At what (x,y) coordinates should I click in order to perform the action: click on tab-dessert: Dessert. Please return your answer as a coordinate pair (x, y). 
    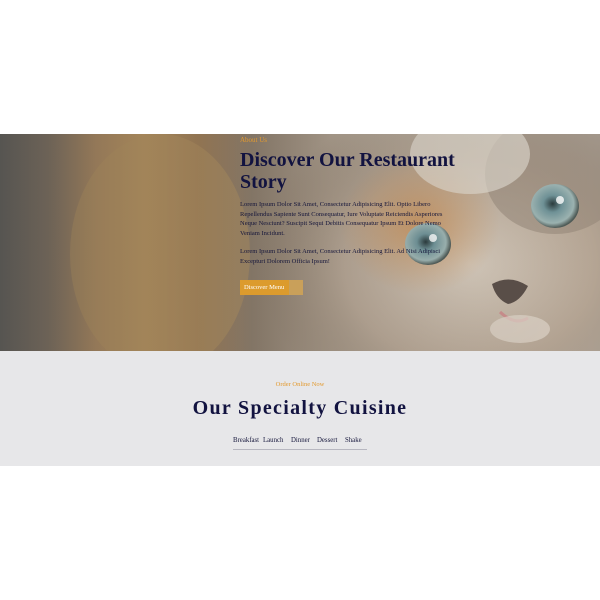
    Looking at the image, I should click on (327, 440).